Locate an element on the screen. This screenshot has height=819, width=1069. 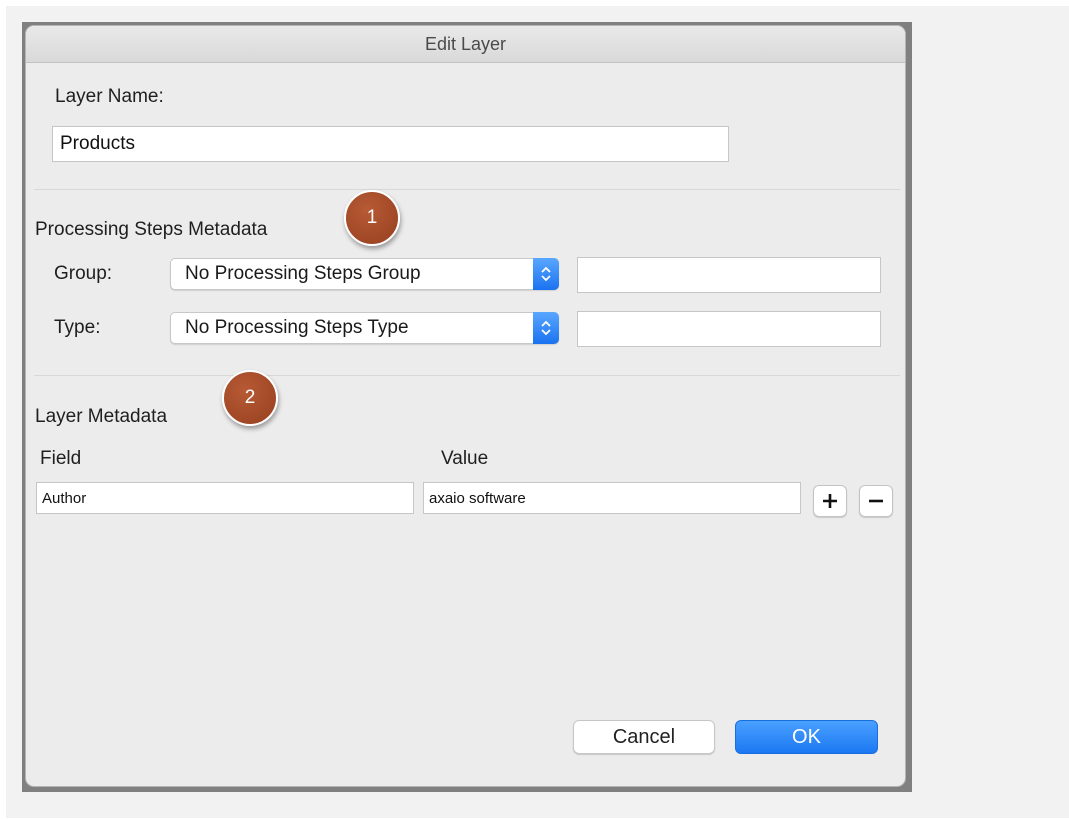
processing-steps-heading: Processing Steps Metadata is located at coordinates (151, 229).